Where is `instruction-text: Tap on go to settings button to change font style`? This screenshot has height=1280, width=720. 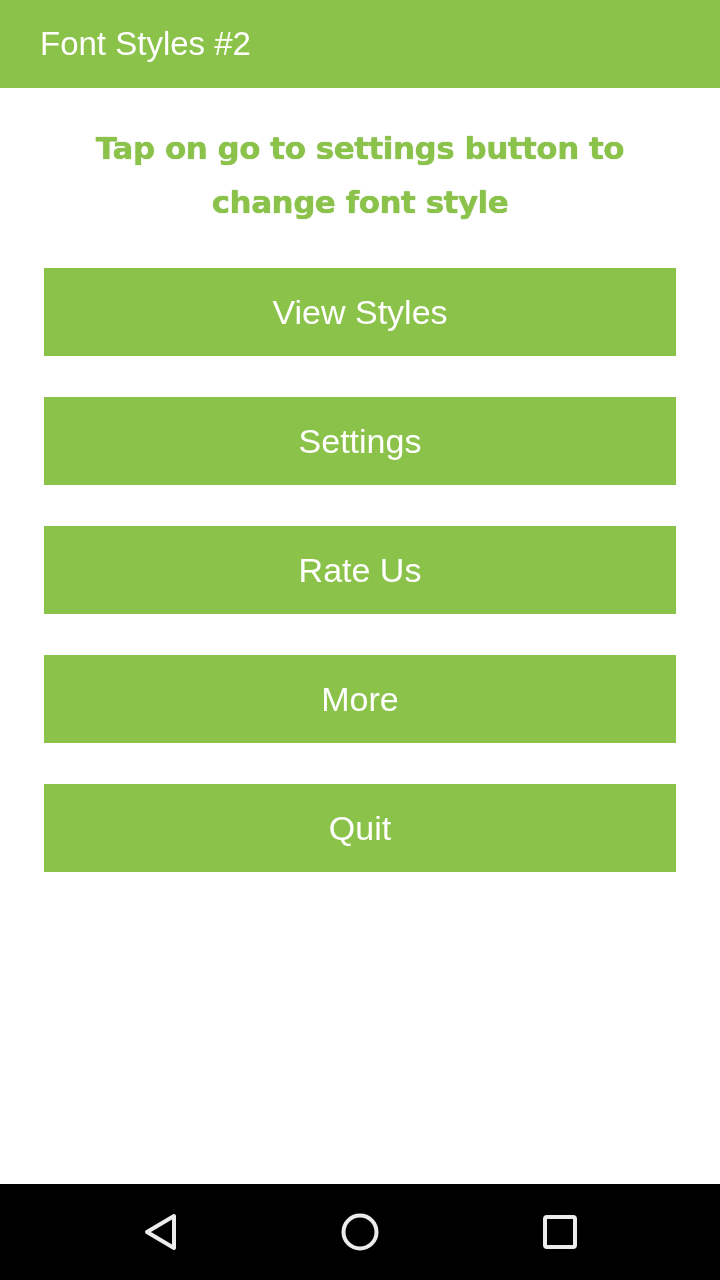
instruction-text: Tap on go to settings button to change font style is located at coordinates (360, 175).